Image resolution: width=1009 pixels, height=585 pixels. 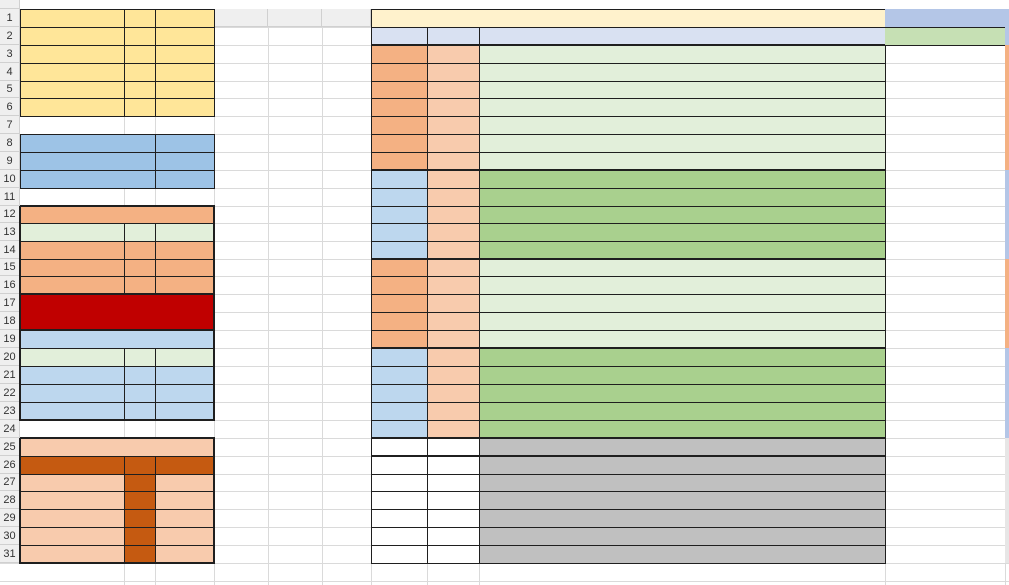 What do you see at coordinates (346, 18) in the screenshot?
I see `column-header-f` at bounding box center [346, 18].